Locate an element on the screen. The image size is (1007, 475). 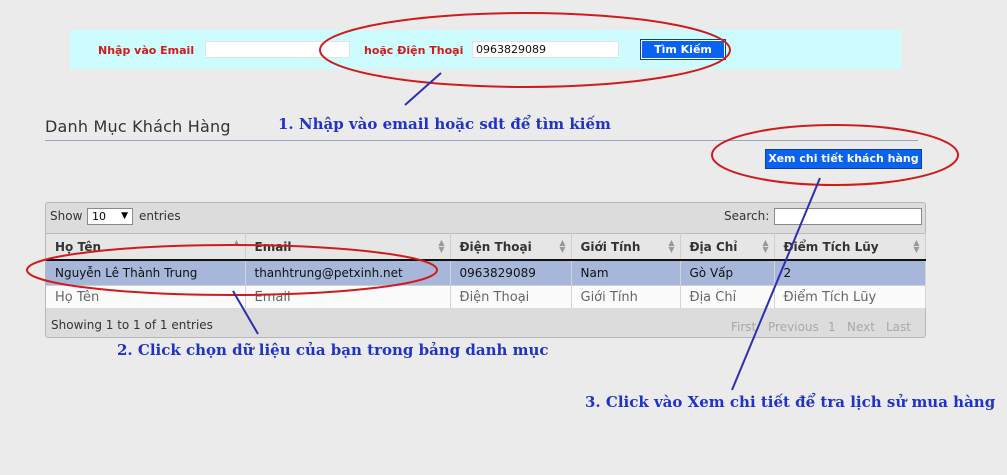
annotation-step-1: 1. Nhập vào email hoặc sdt để tìm kiếm is located at coordinates (444, 124).